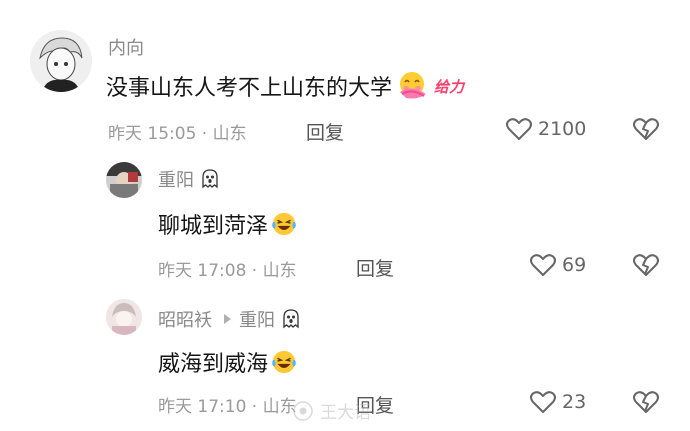 This screenshot has height=431, width=690. Describe the element at coordinates (345, 413) in the screenshot. I see `watermark-text: 王大语` at that location.